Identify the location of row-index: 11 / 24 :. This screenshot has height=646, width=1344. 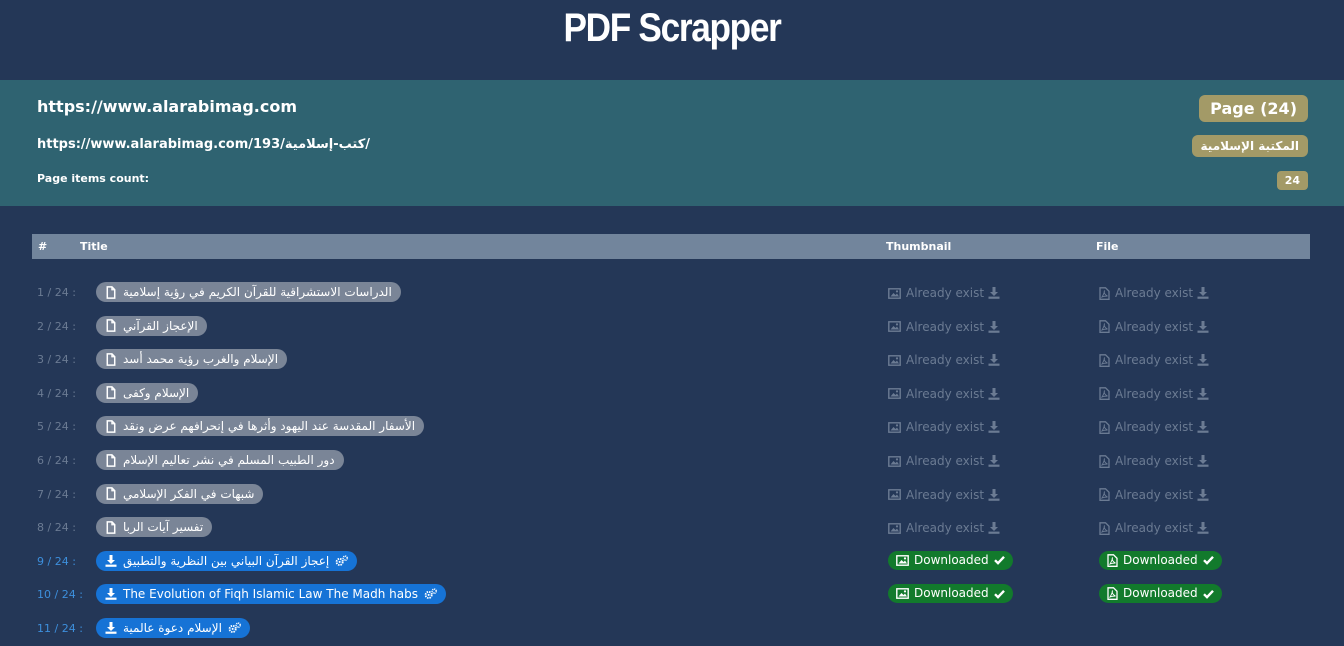
(60, 628).